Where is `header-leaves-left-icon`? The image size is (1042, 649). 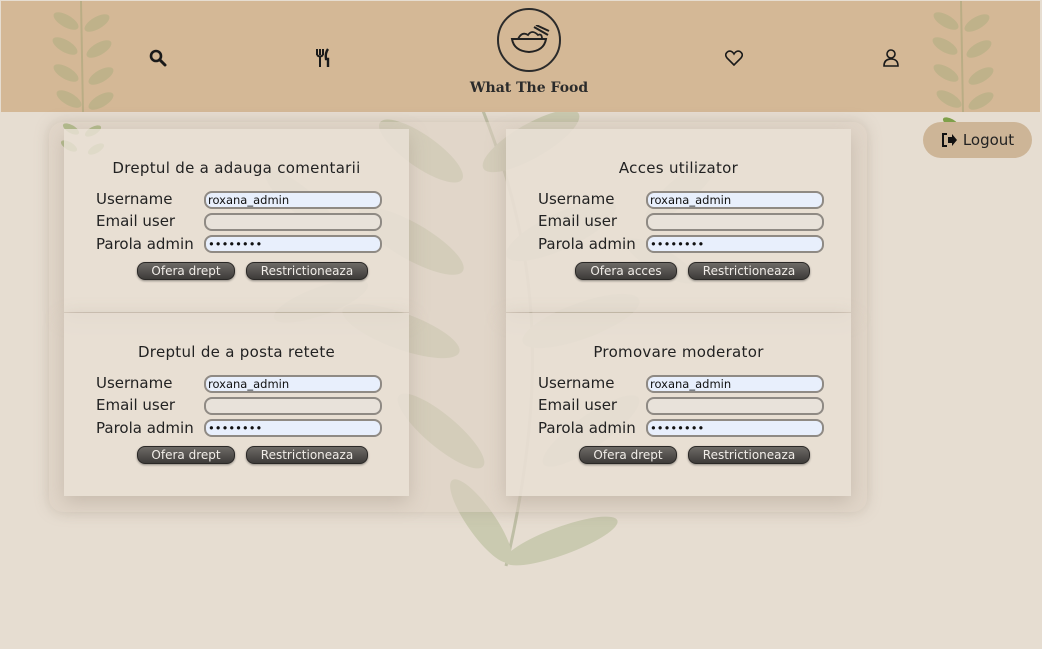
header-leaves-left-icon is located at coordinates (83, 56).